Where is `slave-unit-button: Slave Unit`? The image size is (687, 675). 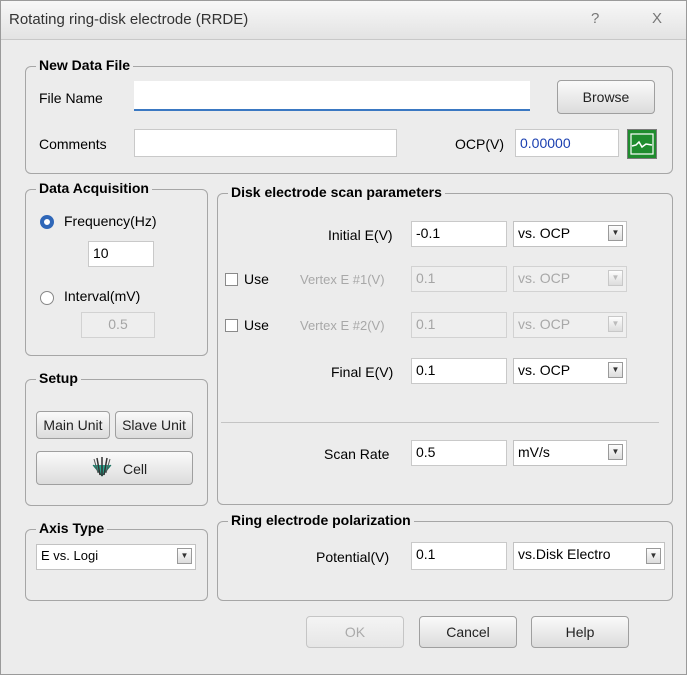 slave-unit-button: Slave Unit is located at coordinates (154, 425).